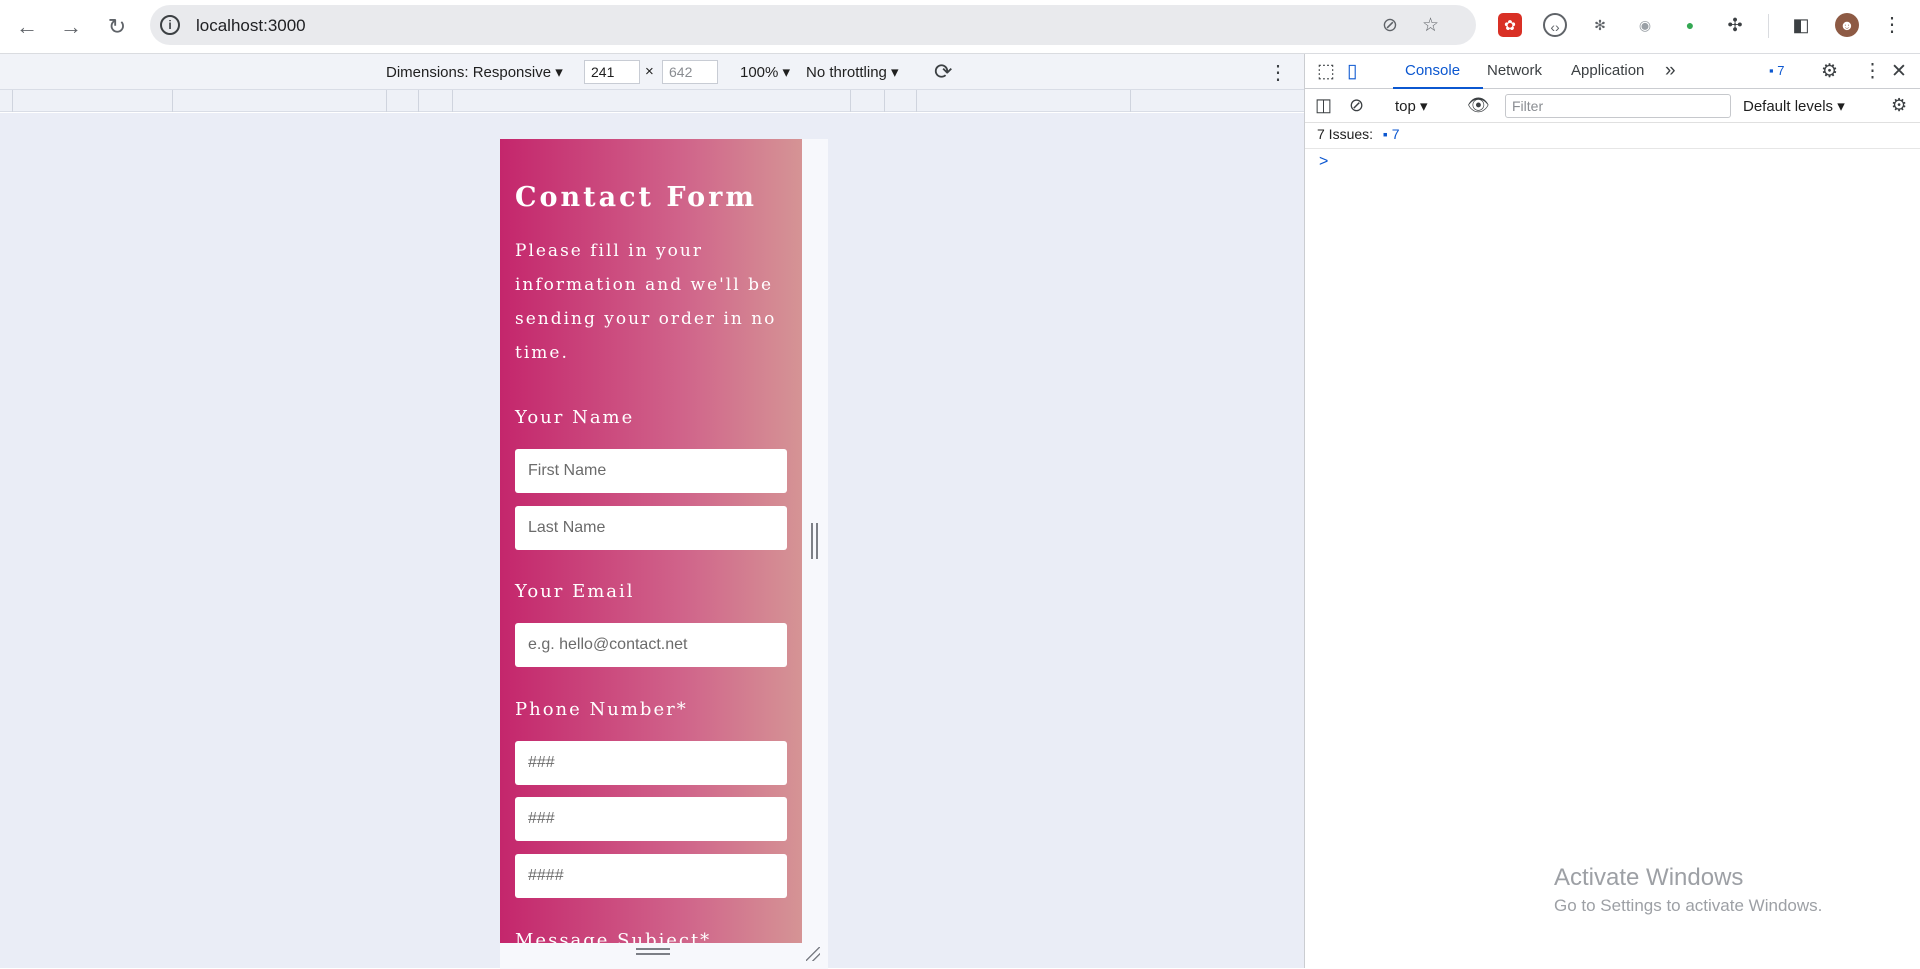  What do you see at coordinates (1390, 25) in the screenshot?
I see `eye-off-icon: ⊘` at bounding box center [1390, 25].